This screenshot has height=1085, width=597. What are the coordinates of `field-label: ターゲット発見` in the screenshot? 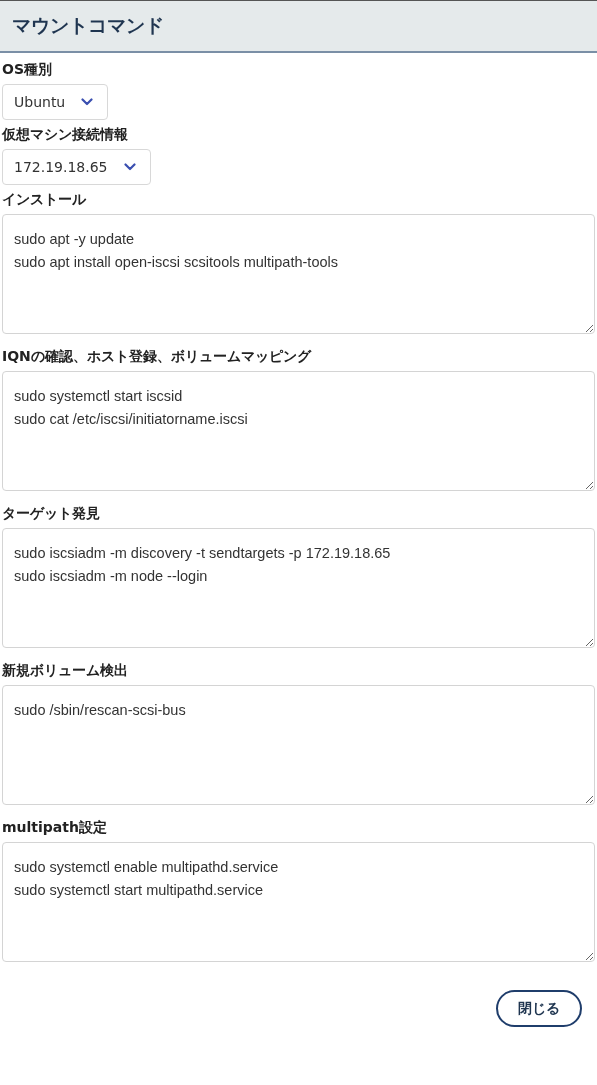 It's located at (51, 513).